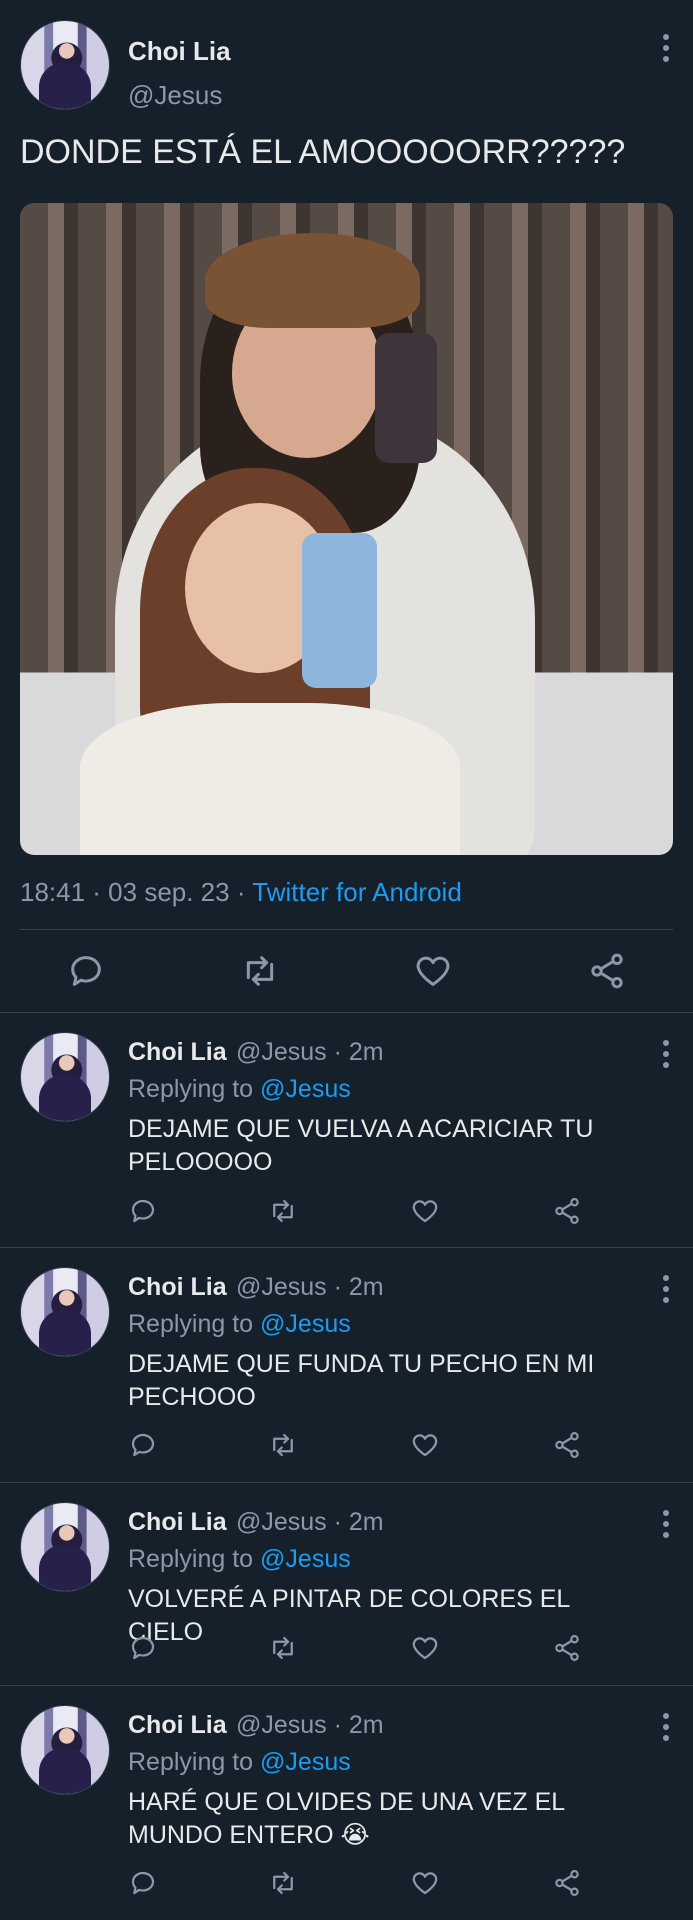  I want to click on reply-text: DEJAME QUE FUNDA TU PECHO EN MI PECHOOO, so click(361, 1380).